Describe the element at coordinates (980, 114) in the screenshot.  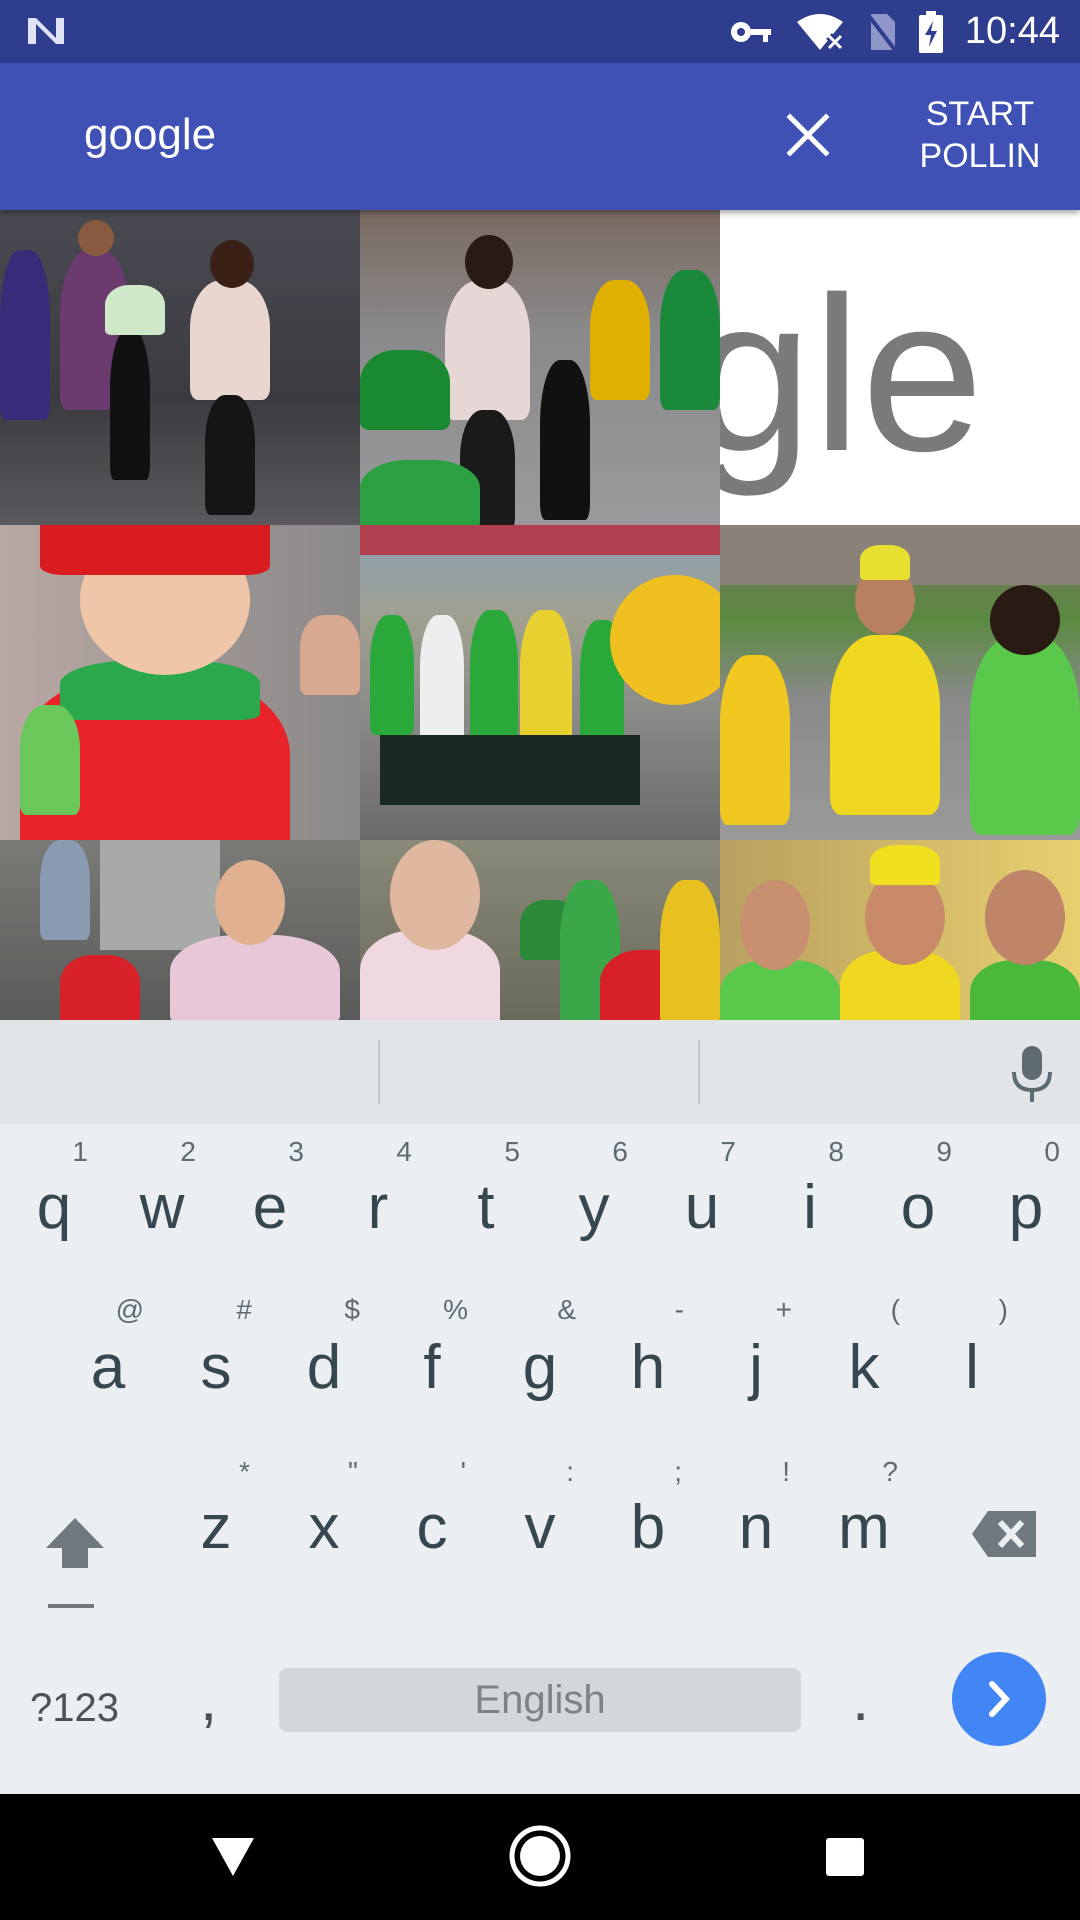
I see `start-polling-line1: START` at that location.